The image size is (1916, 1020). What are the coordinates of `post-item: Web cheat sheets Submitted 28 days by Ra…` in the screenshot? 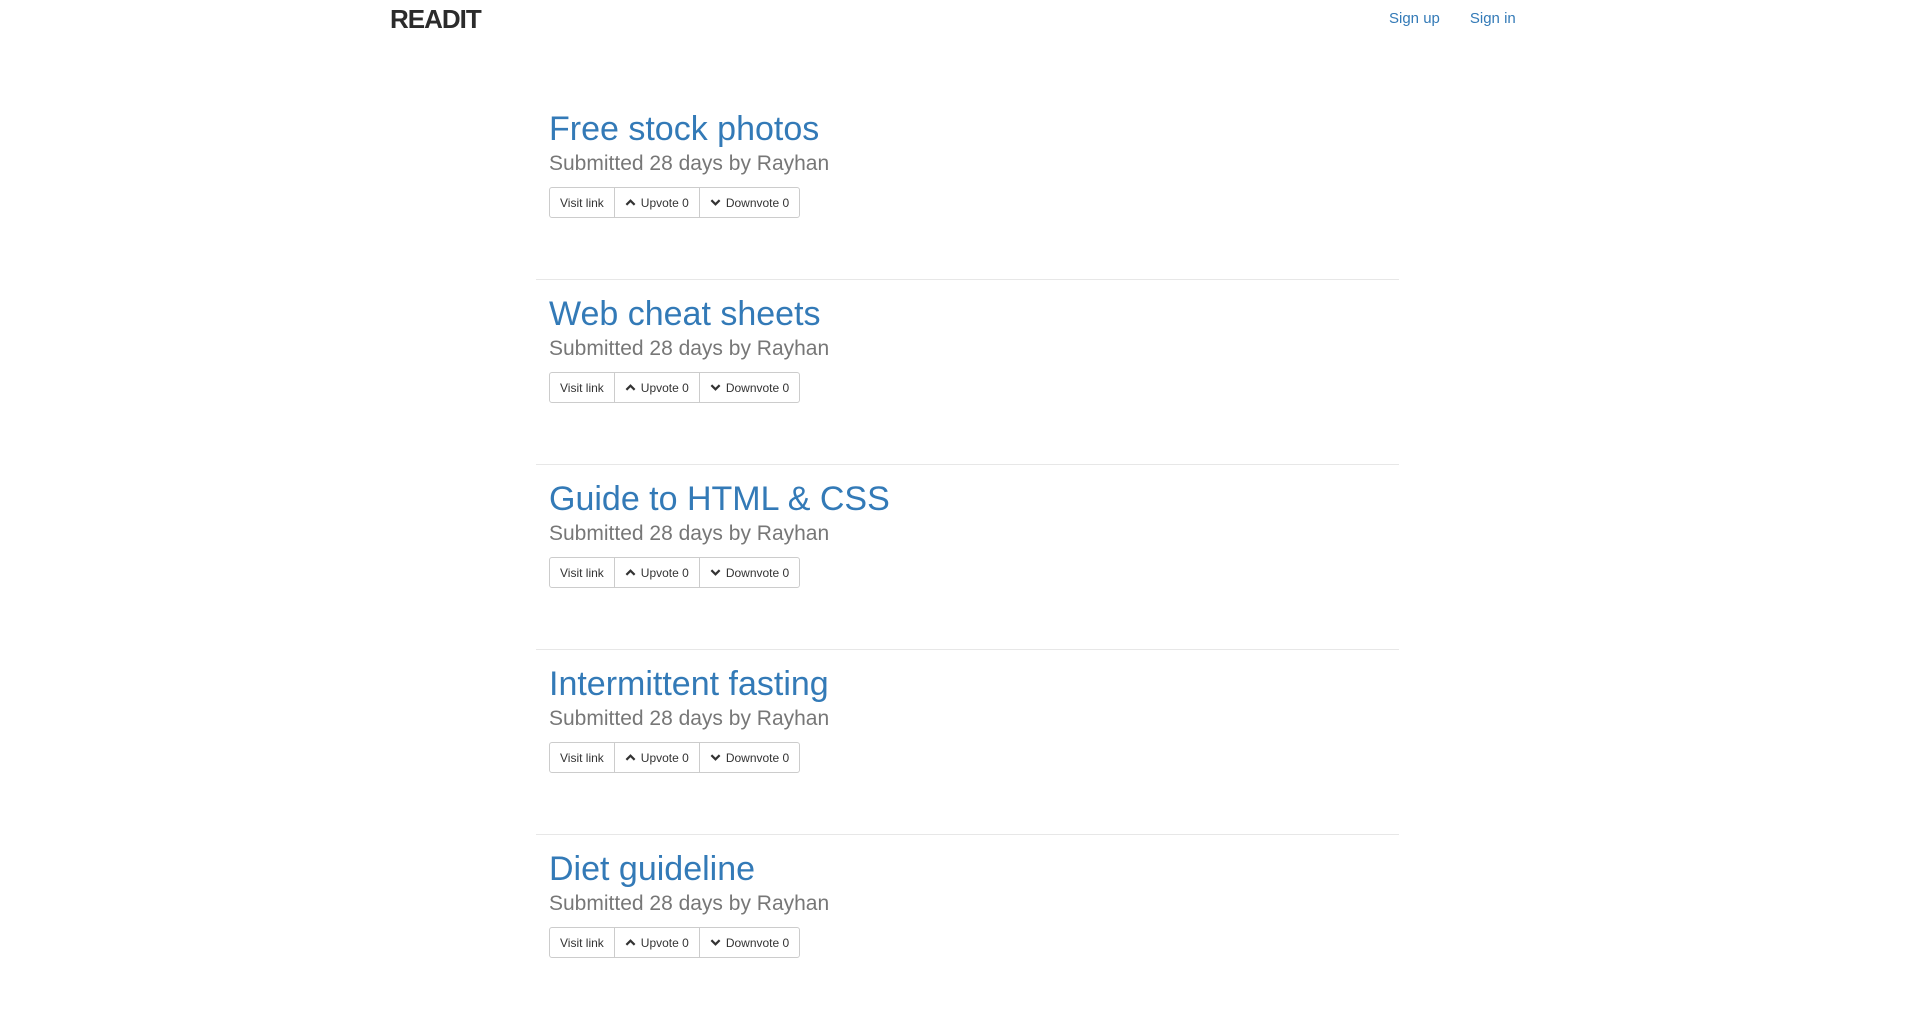 It's located at (967, 372).